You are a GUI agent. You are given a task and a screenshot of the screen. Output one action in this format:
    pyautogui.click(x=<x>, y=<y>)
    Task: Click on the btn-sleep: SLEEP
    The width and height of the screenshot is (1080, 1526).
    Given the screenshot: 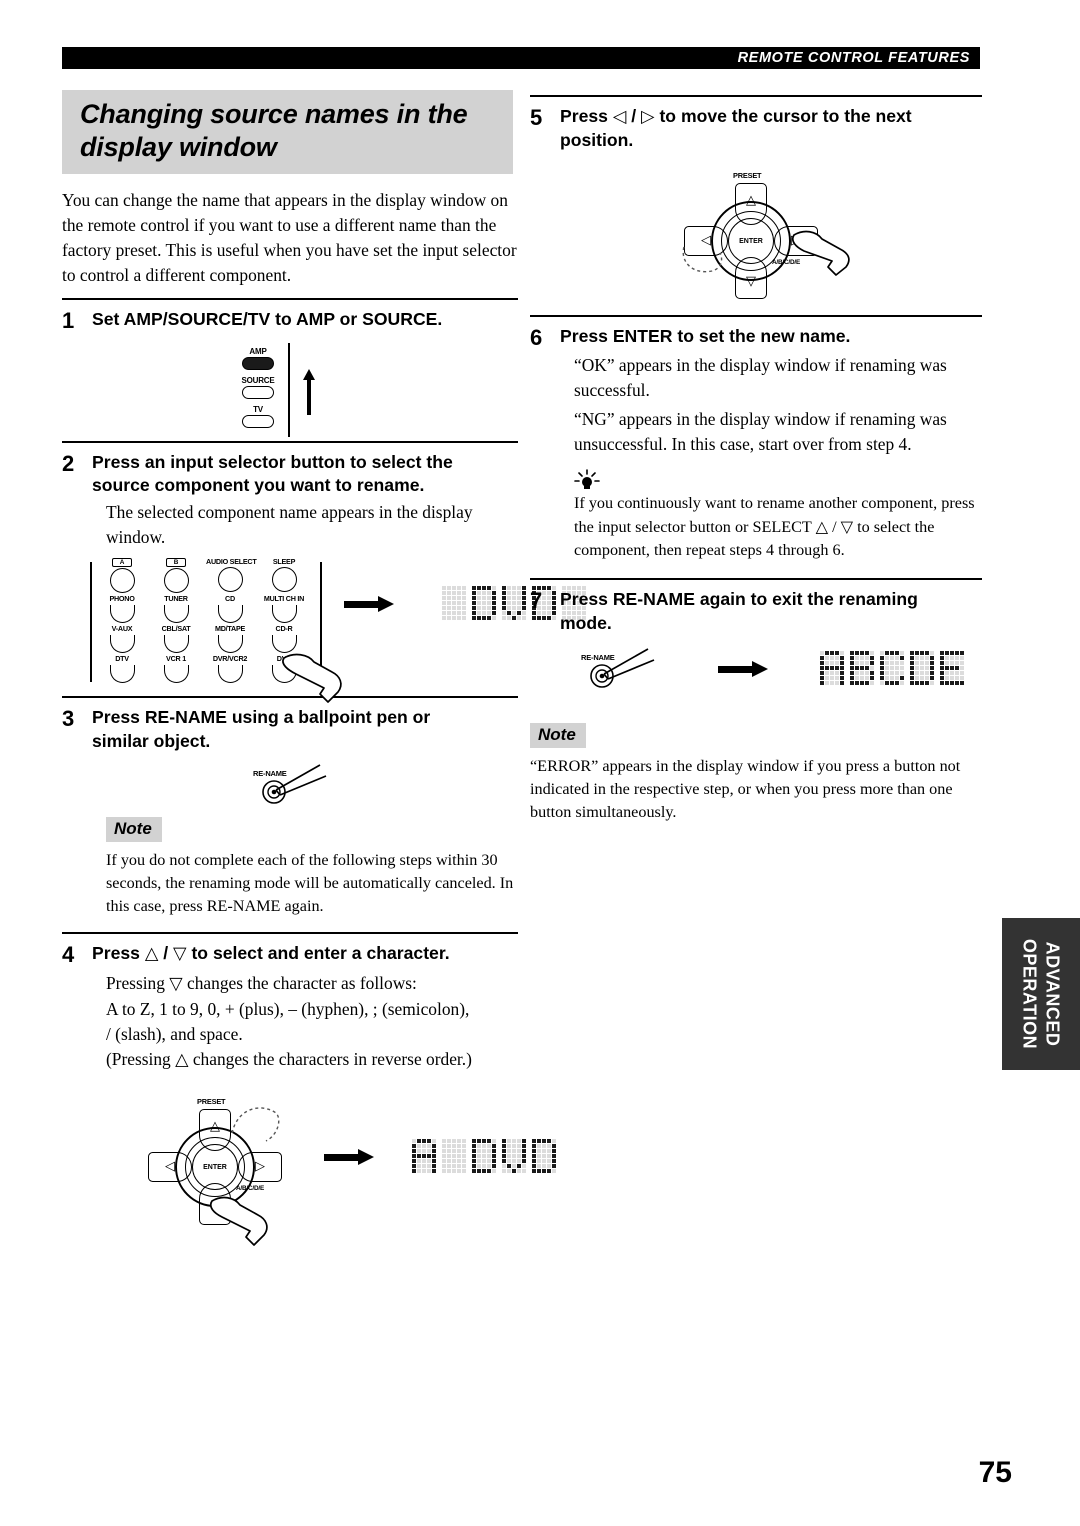 What is the action you would take?
    pyautogui.click(x=284, y=575)
    